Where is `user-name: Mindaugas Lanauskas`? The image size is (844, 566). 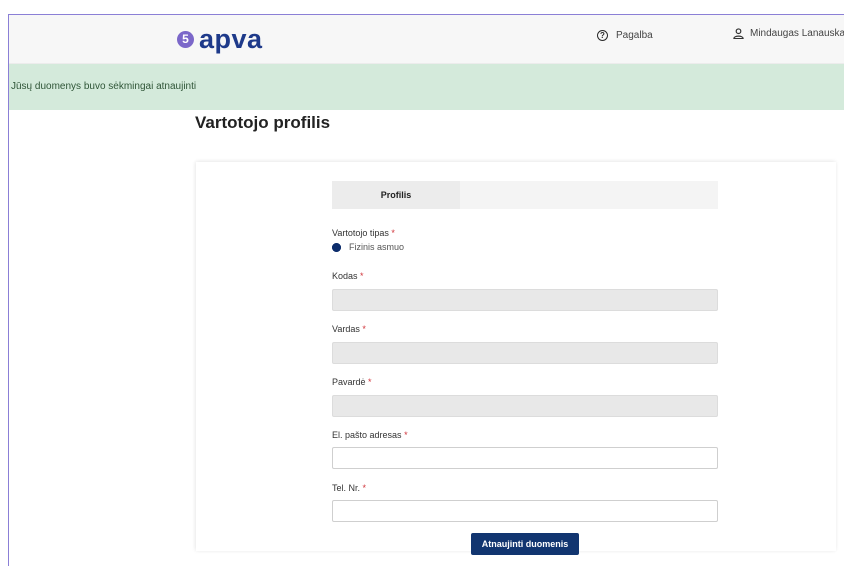 user-name: Mindaugas Lanauskas is located at coordinates (797, 33).